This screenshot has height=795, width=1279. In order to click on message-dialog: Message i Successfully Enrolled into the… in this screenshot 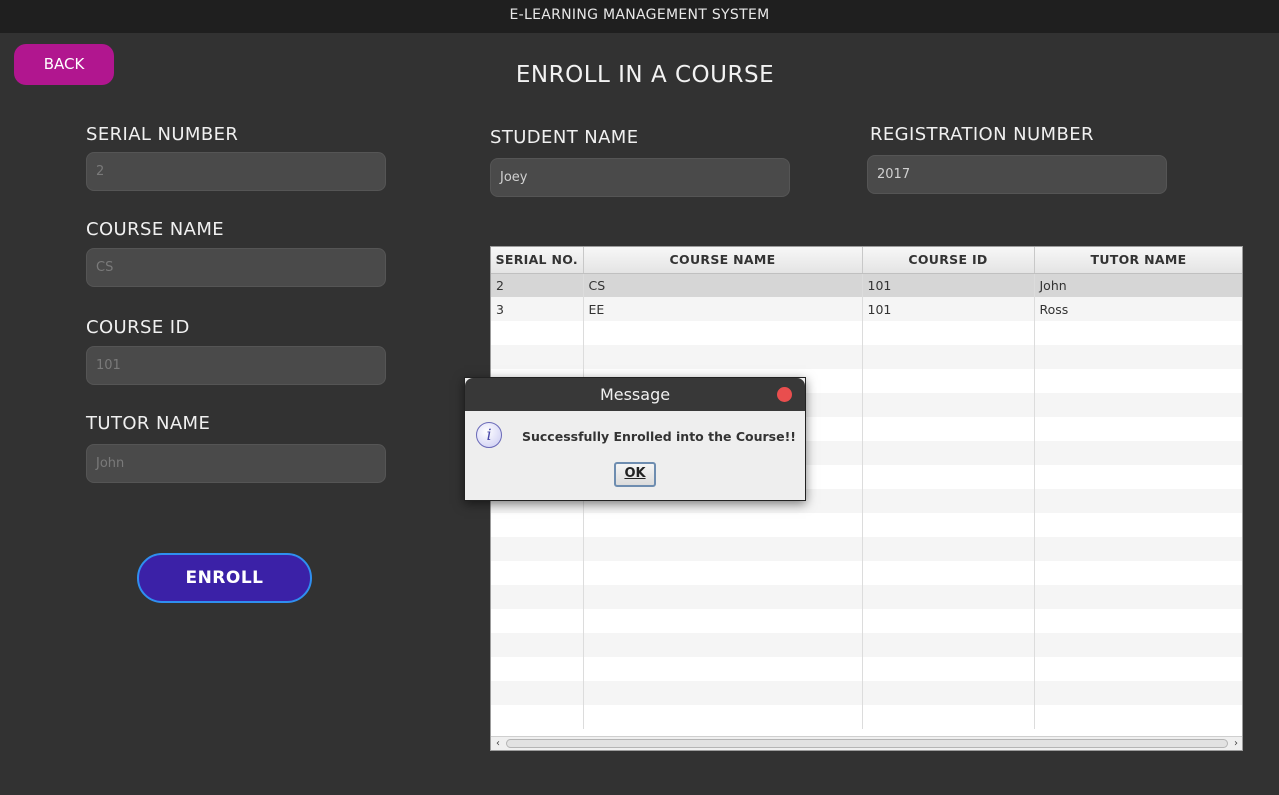, I will do `click(635, 439)`.